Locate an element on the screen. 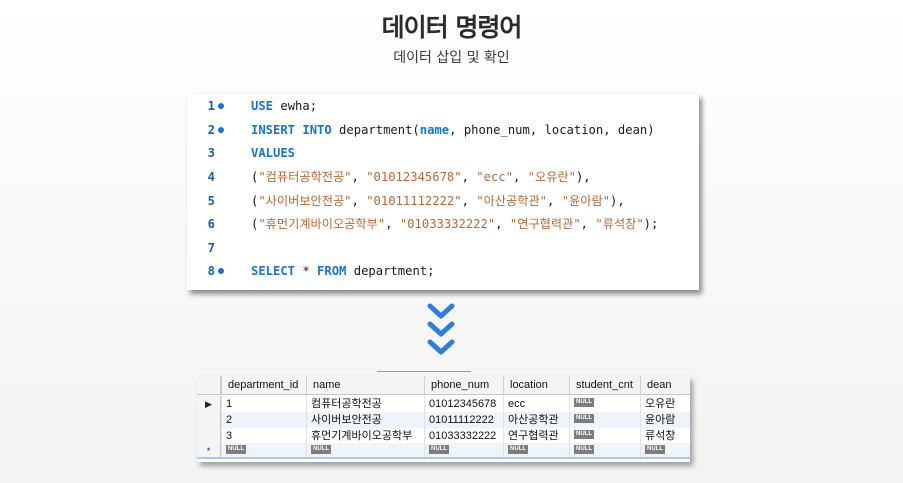 The width and height of the screenshot is (903, 483). table-row: 3 휴먼기계바이오공학부 01033332222 연구협력관 NULL 류석창 is located at coordinates (443, 436).